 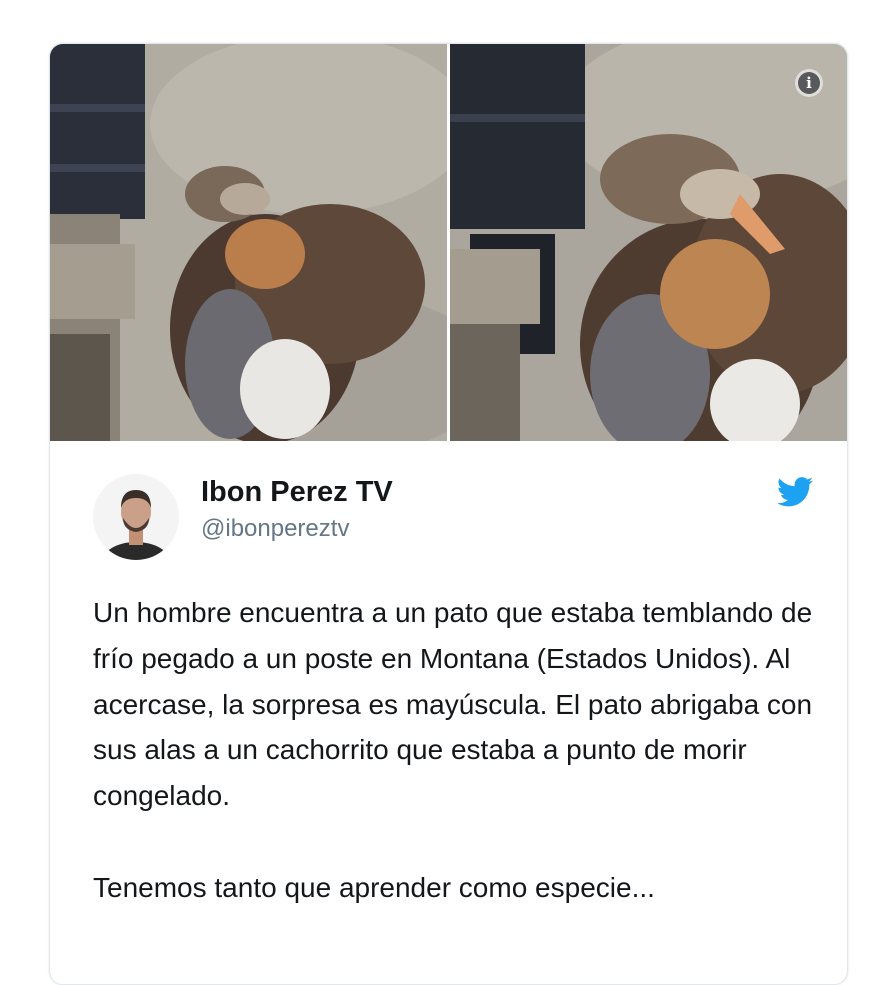 I want to click on twitter-bird-icon, so click(x=795, y=492).